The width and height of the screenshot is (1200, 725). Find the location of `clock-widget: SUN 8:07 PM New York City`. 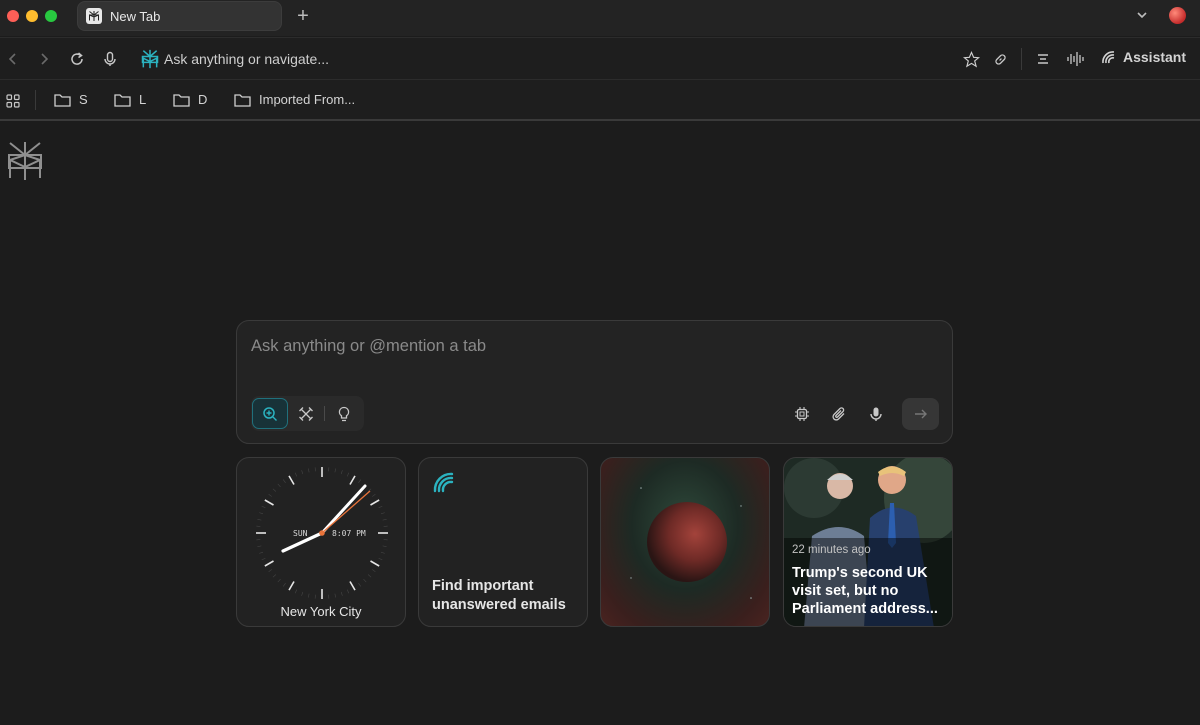

clock-widget: SUN 8:07 PM New York City is located at coordinates (321, 542).